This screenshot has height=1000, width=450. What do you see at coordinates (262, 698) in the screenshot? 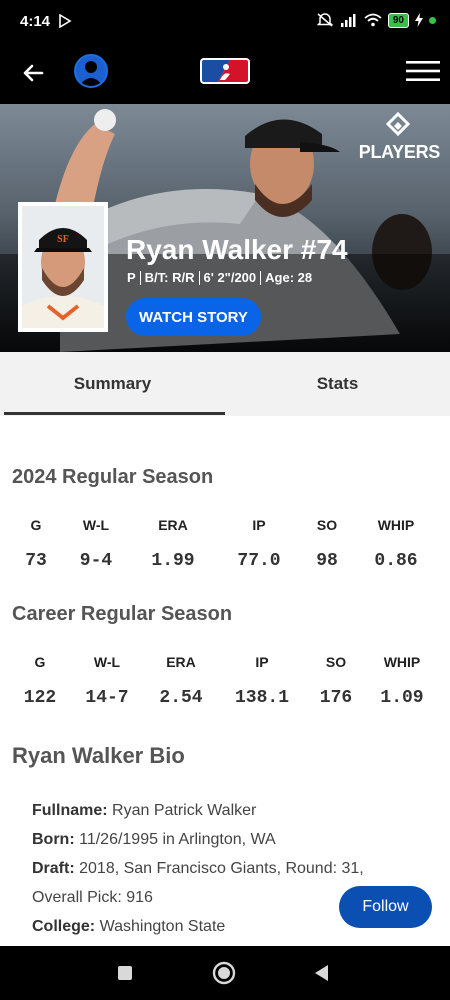
I see `stat-value: 138.1` at bounding box center [262, 698].